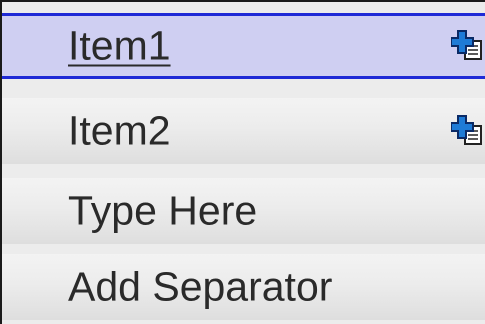  Describe the element at coordinates (163, 210) in the screenshot. I see `menu-item-label: Type Here` at that location.